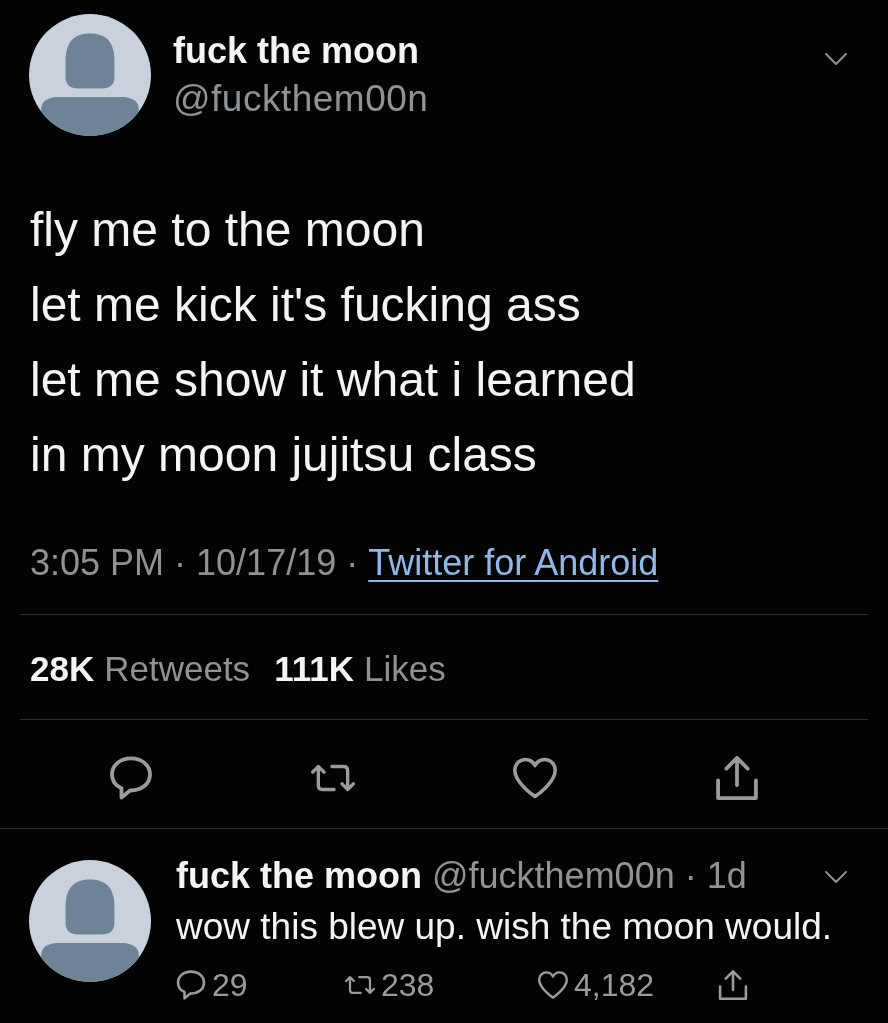 This screenshot has width=888, height=1023. I want to click on display-name: fuck the moon, so click(296, 51).